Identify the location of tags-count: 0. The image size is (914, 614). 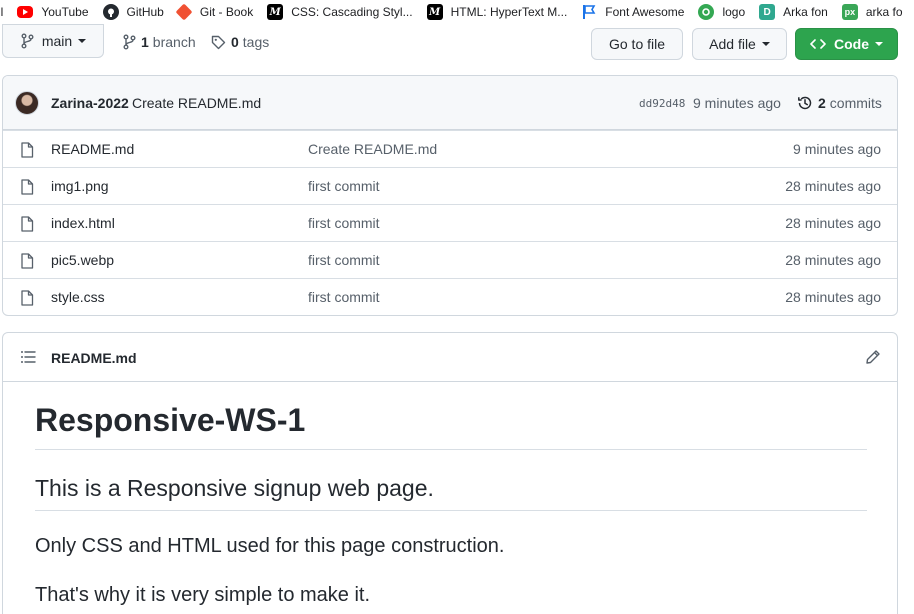
(235, 42).